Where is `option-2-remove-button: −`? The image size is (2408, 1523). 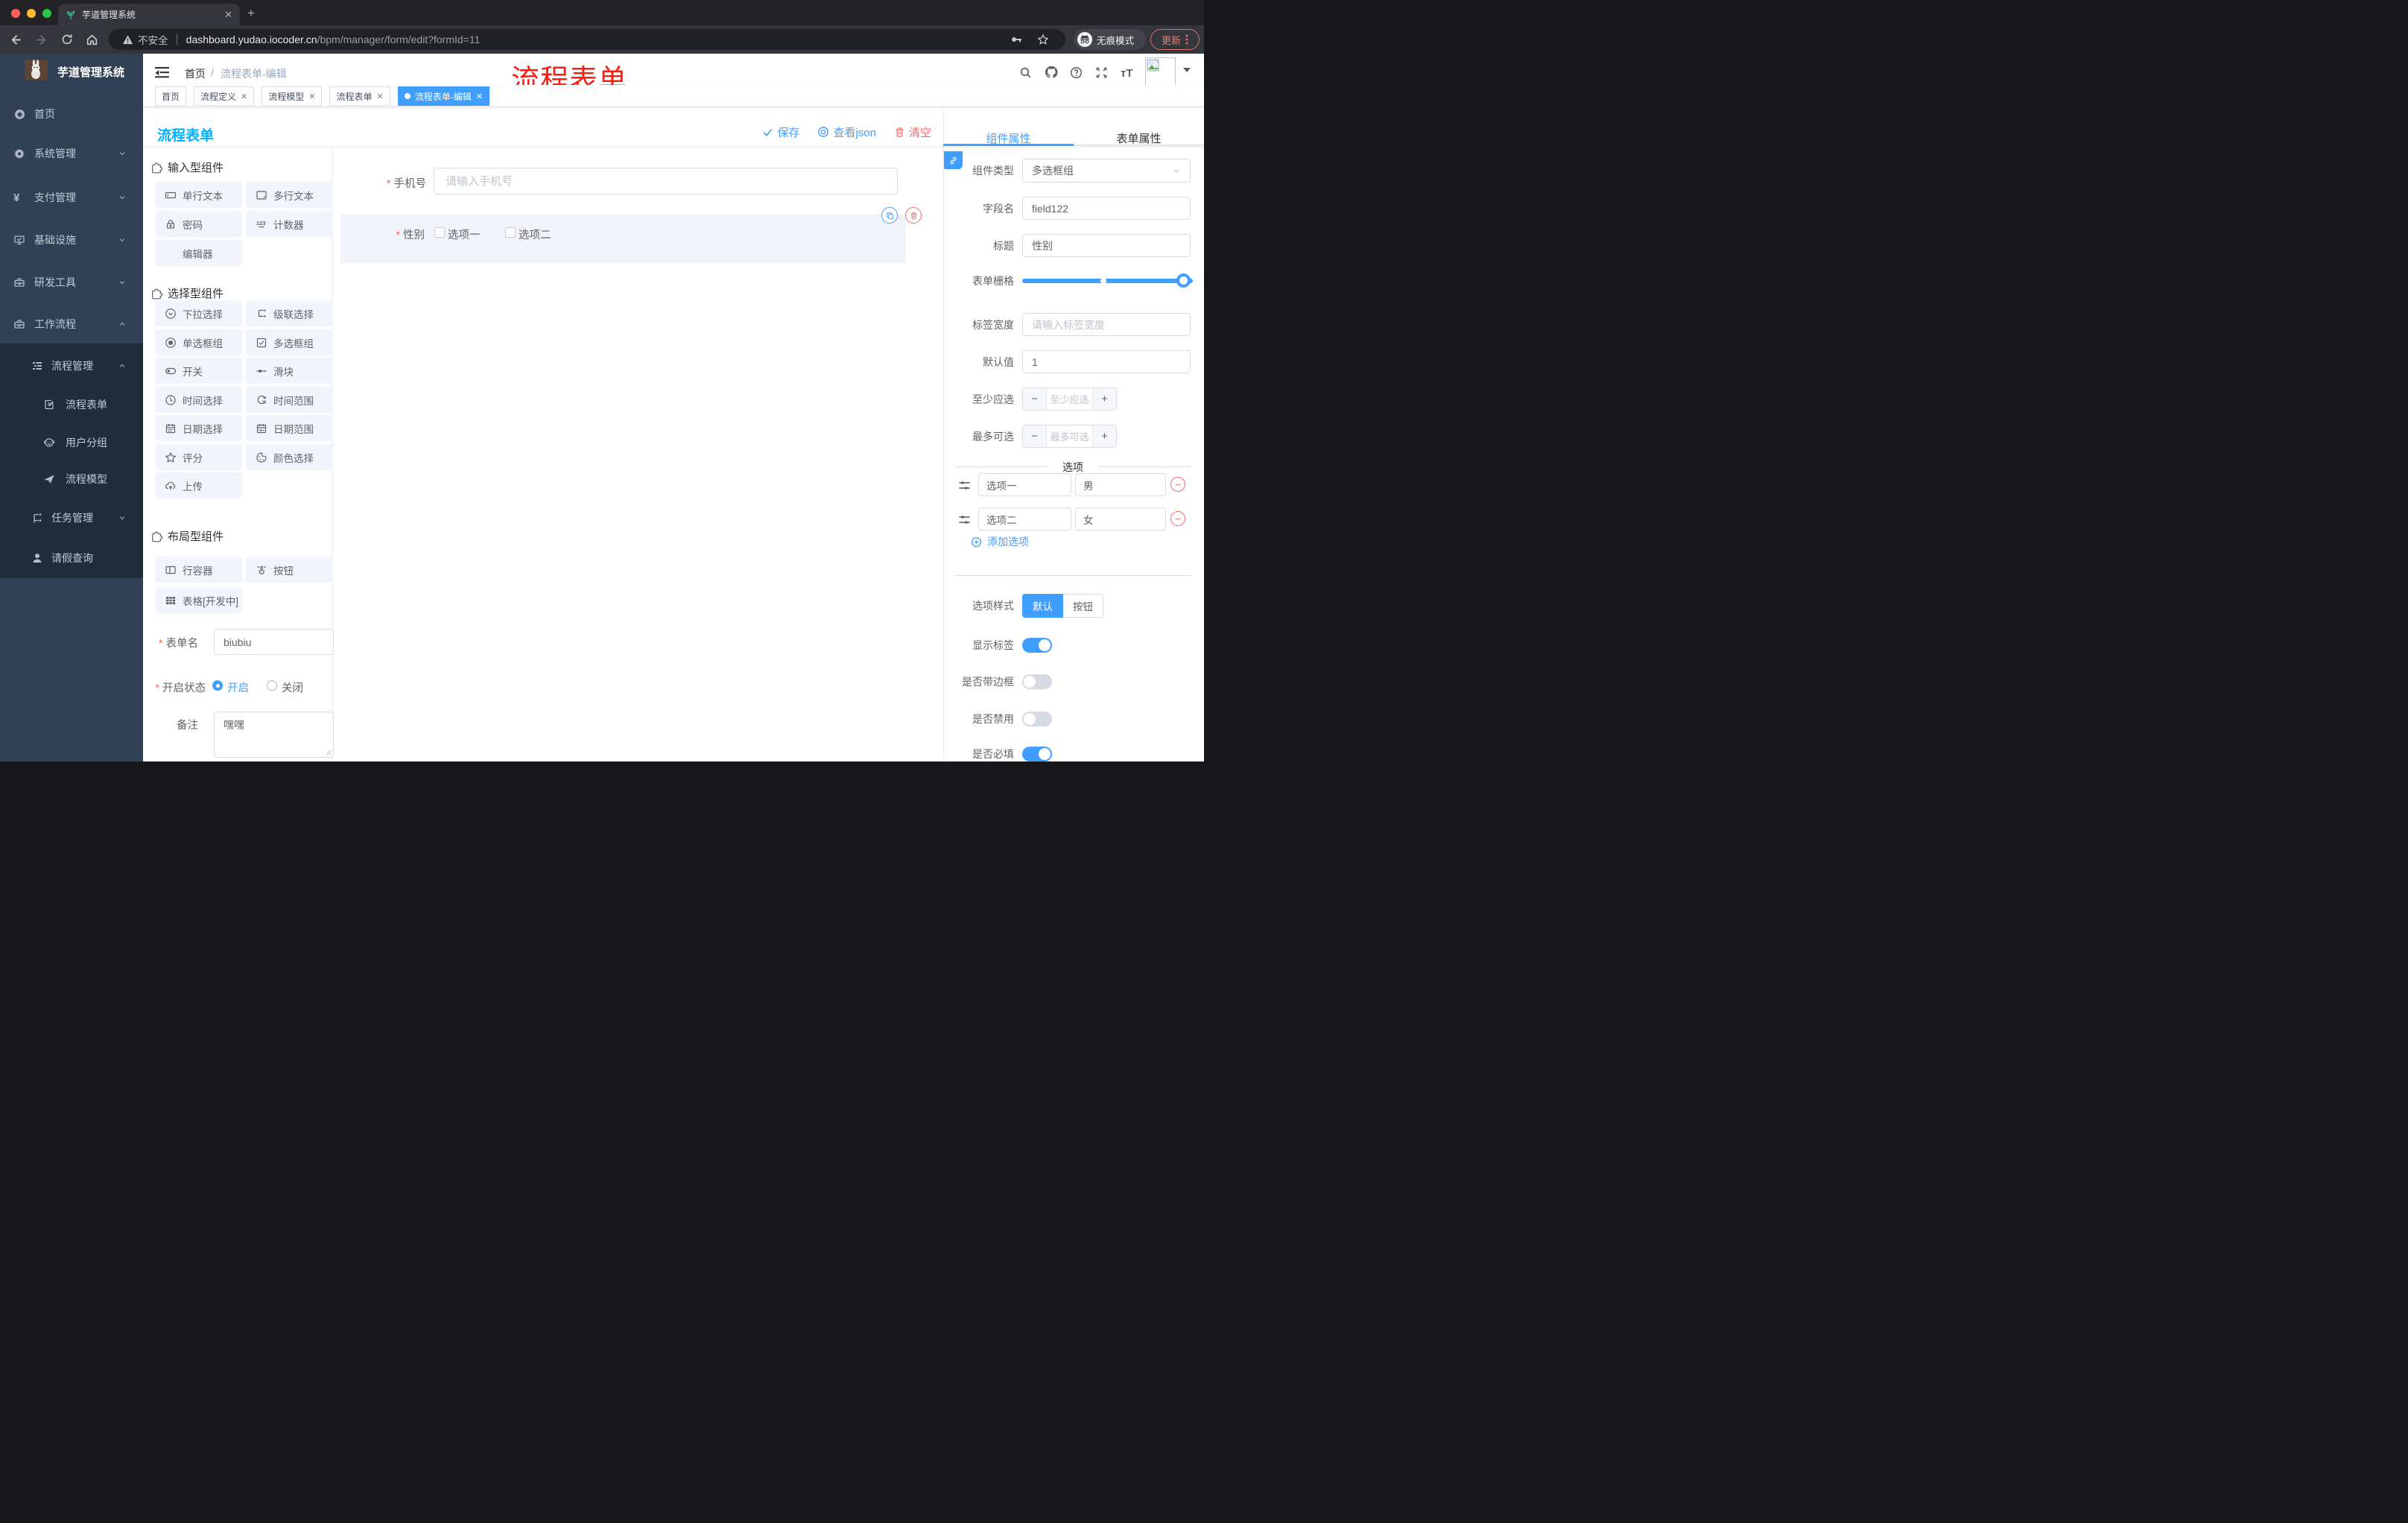
option-2-remove-button: − is located at coordinates (1177, 518).